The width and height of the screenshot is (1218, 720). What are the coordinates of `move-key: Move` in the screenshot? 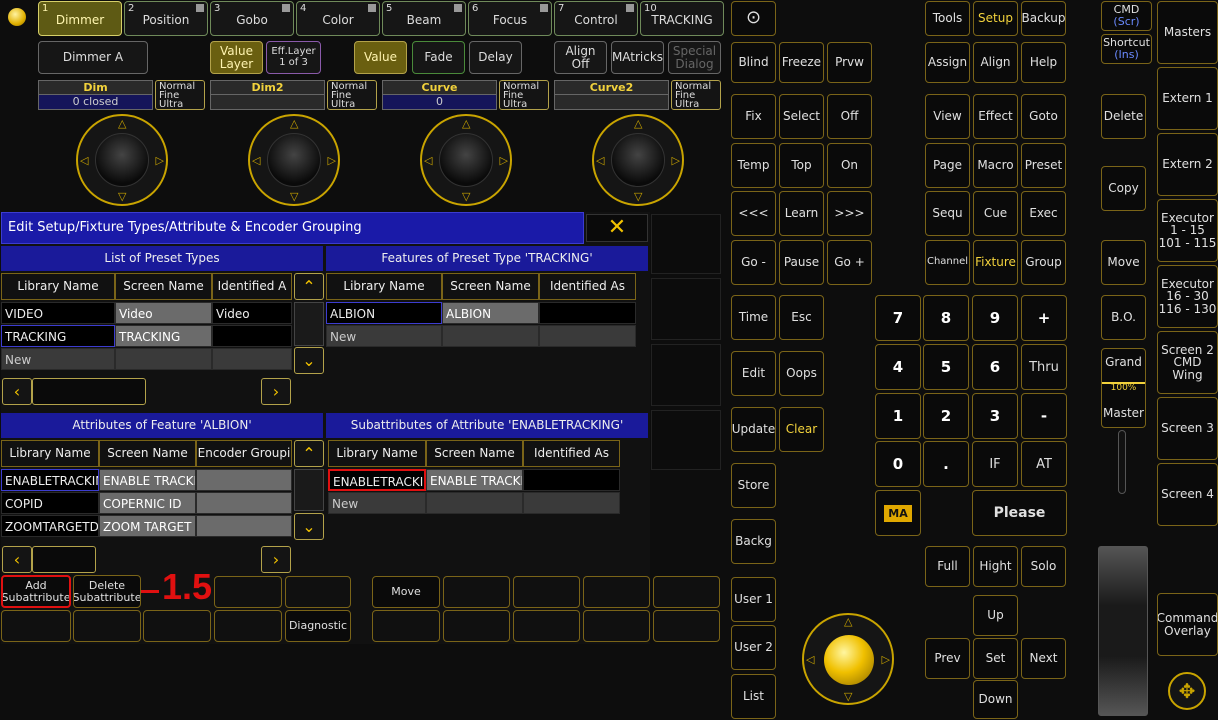 It's located at (1123, 262).